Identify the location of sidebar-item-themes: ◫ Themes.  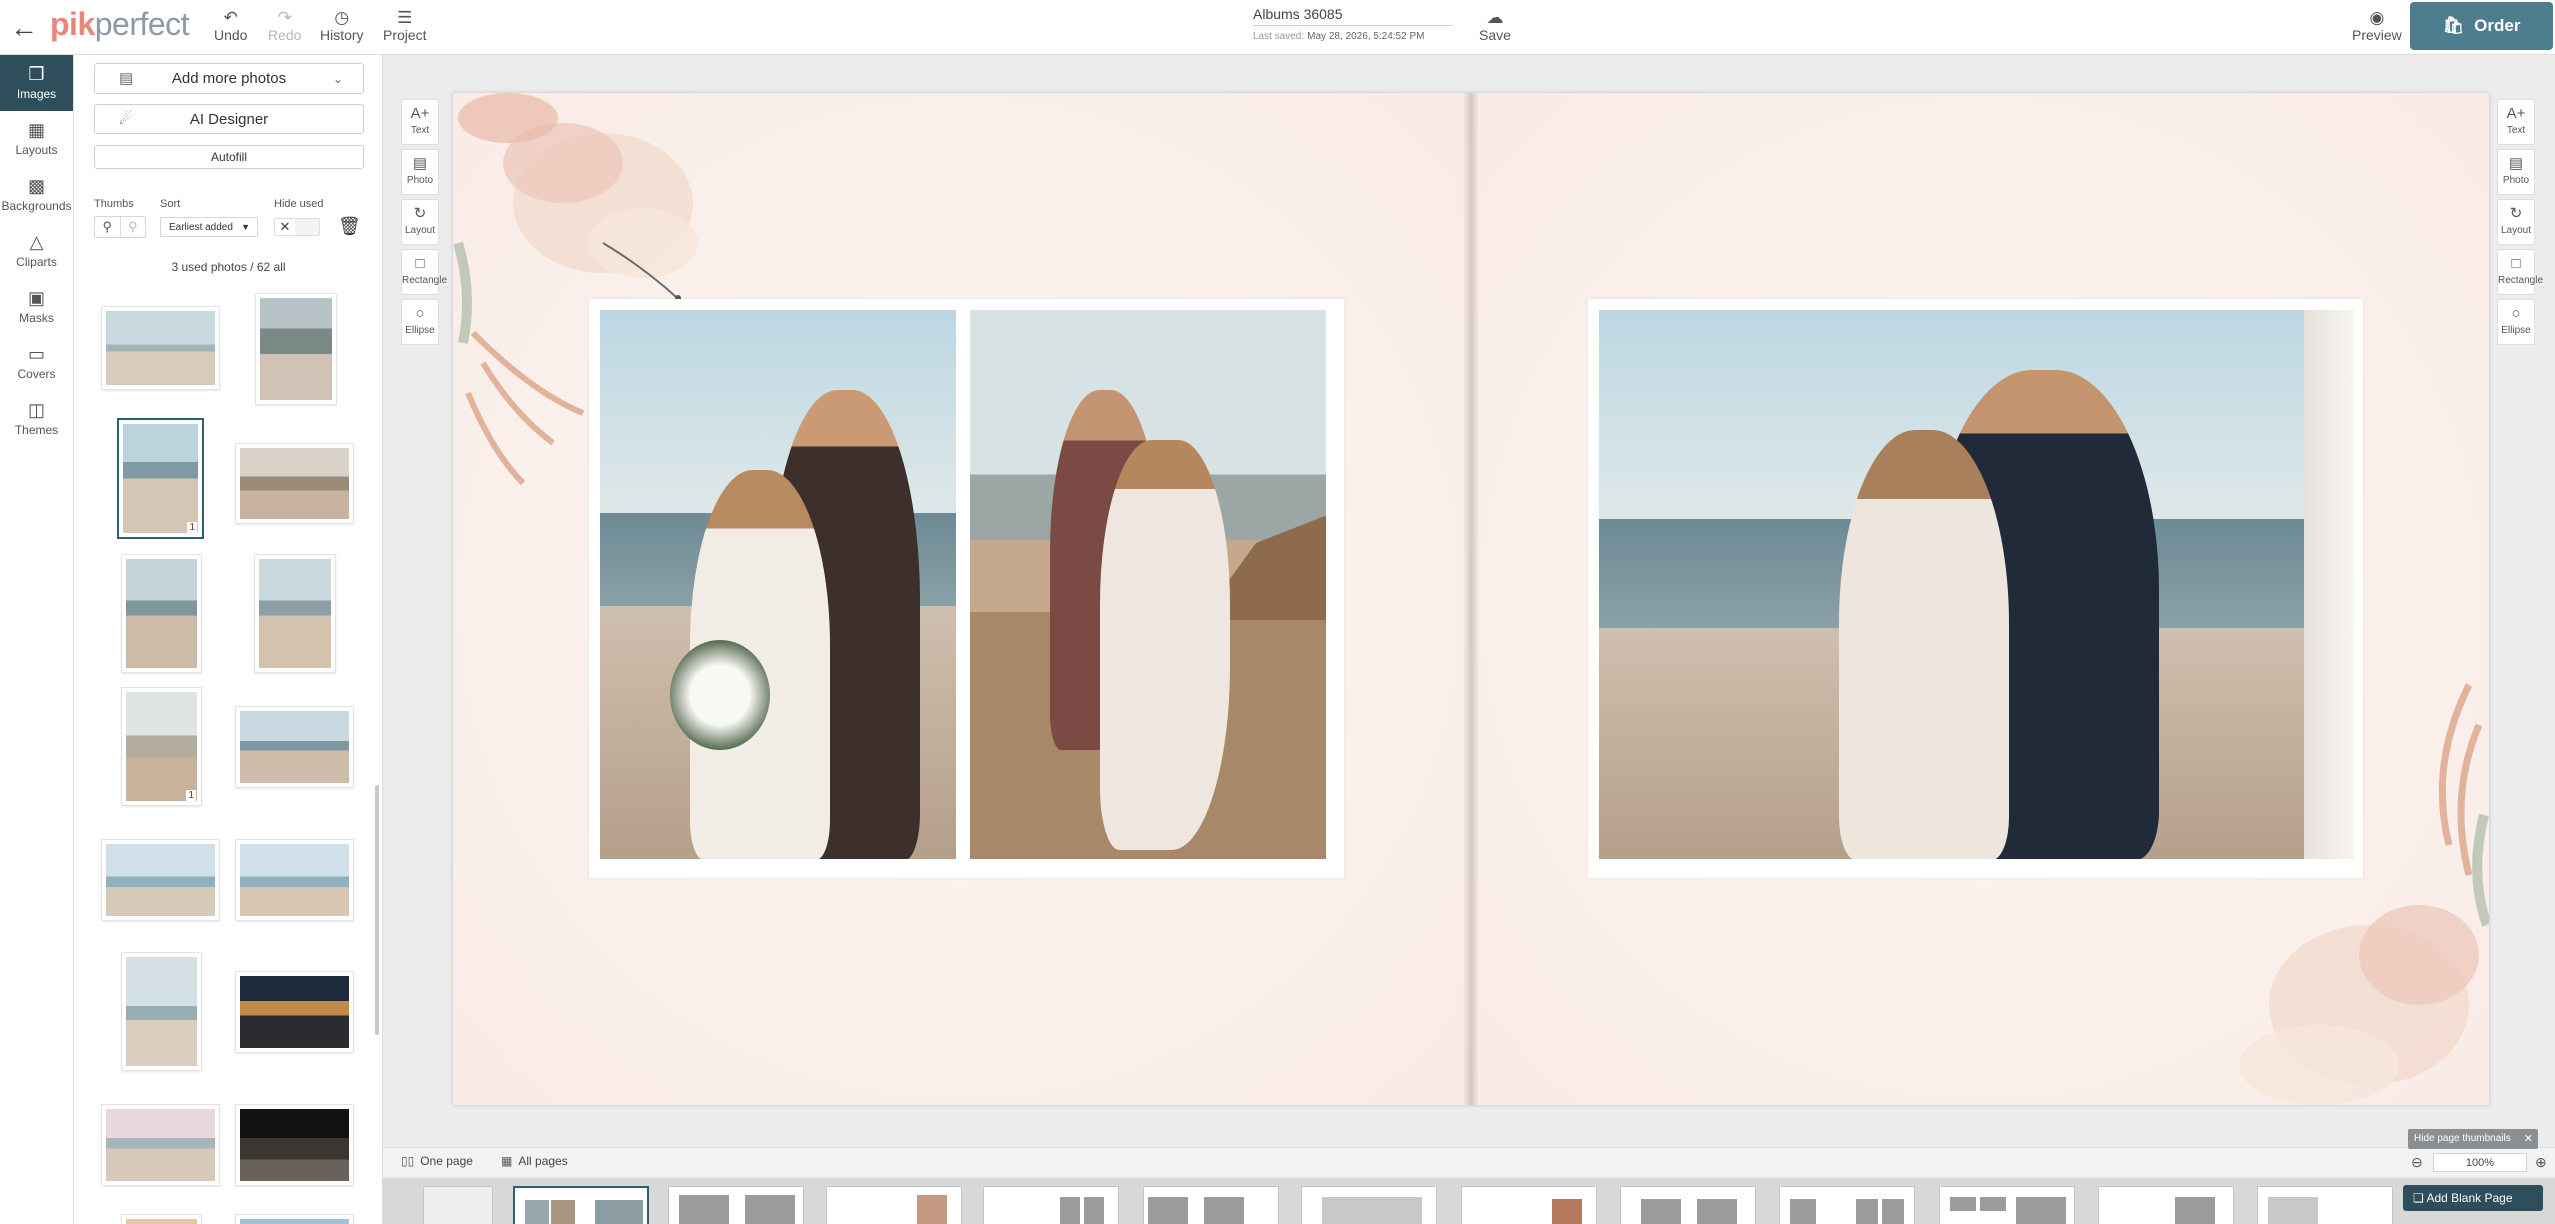
(36, 419).